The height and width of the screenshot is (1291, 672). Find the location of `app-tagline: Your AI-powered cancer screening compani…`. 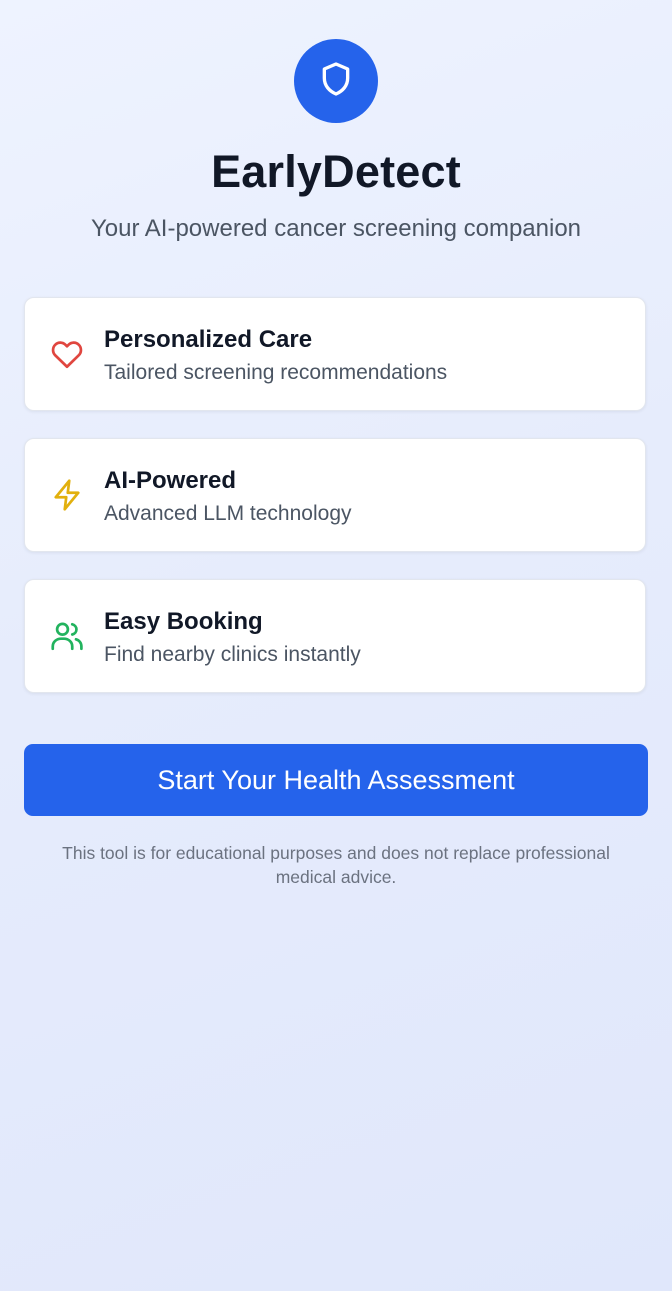

app-tagline: Your AI-powered cancer screening compani… is located at coordinates (336, 228).